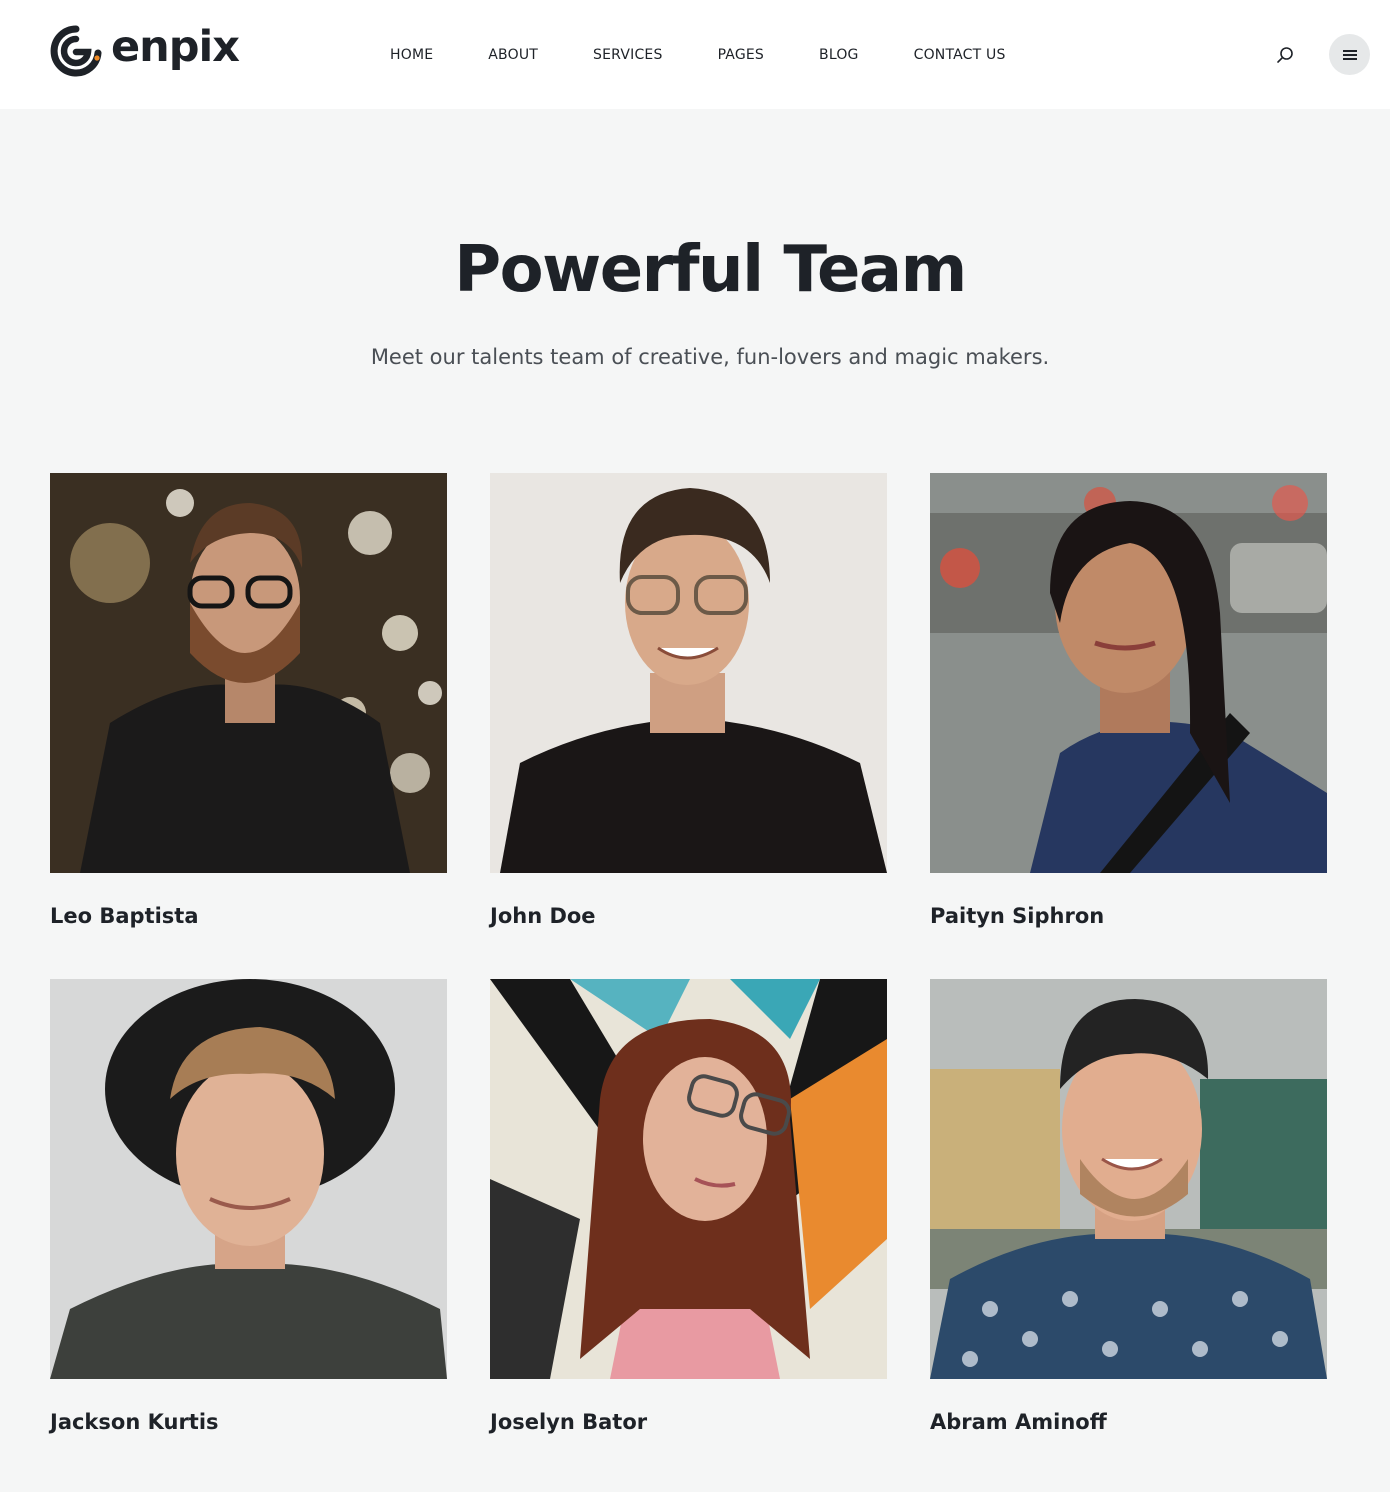 The width and height of the screenshot is (1390, 1492). I want to click on nav-item-pages: PAGES, so click(741, 55).